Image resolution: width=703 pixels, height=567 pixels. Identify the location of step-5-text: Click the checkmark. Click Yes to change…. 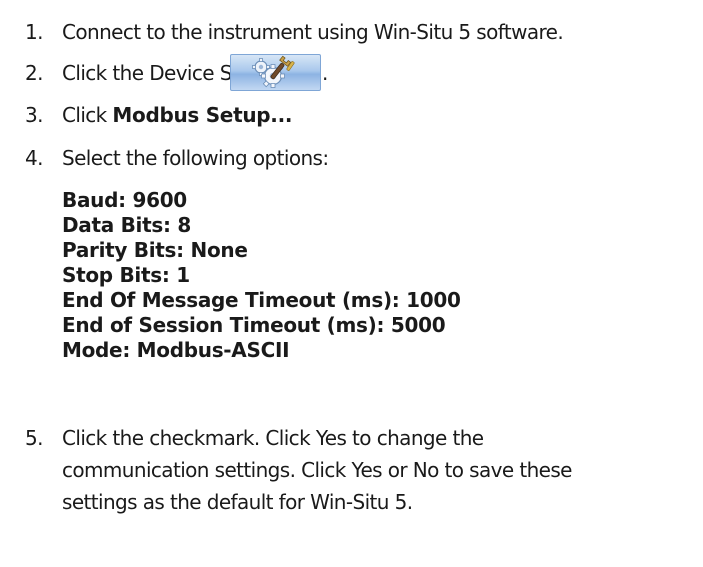
(317, 470).